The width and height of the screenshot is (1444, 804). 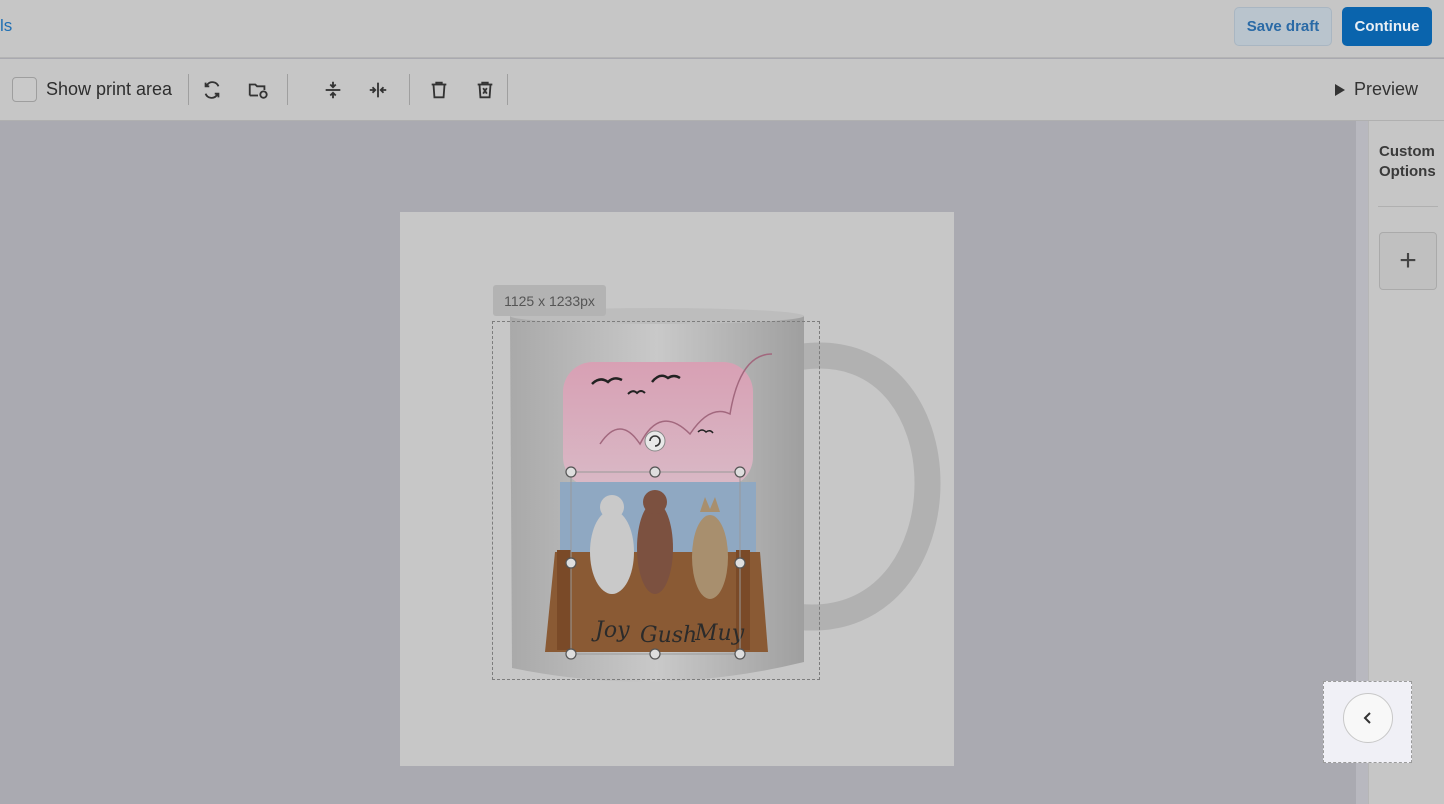 What do you see at coordinates (378, 90) in the screenshot?
I see `align-horizontal-center-icon` at bounding box center [378, 90].